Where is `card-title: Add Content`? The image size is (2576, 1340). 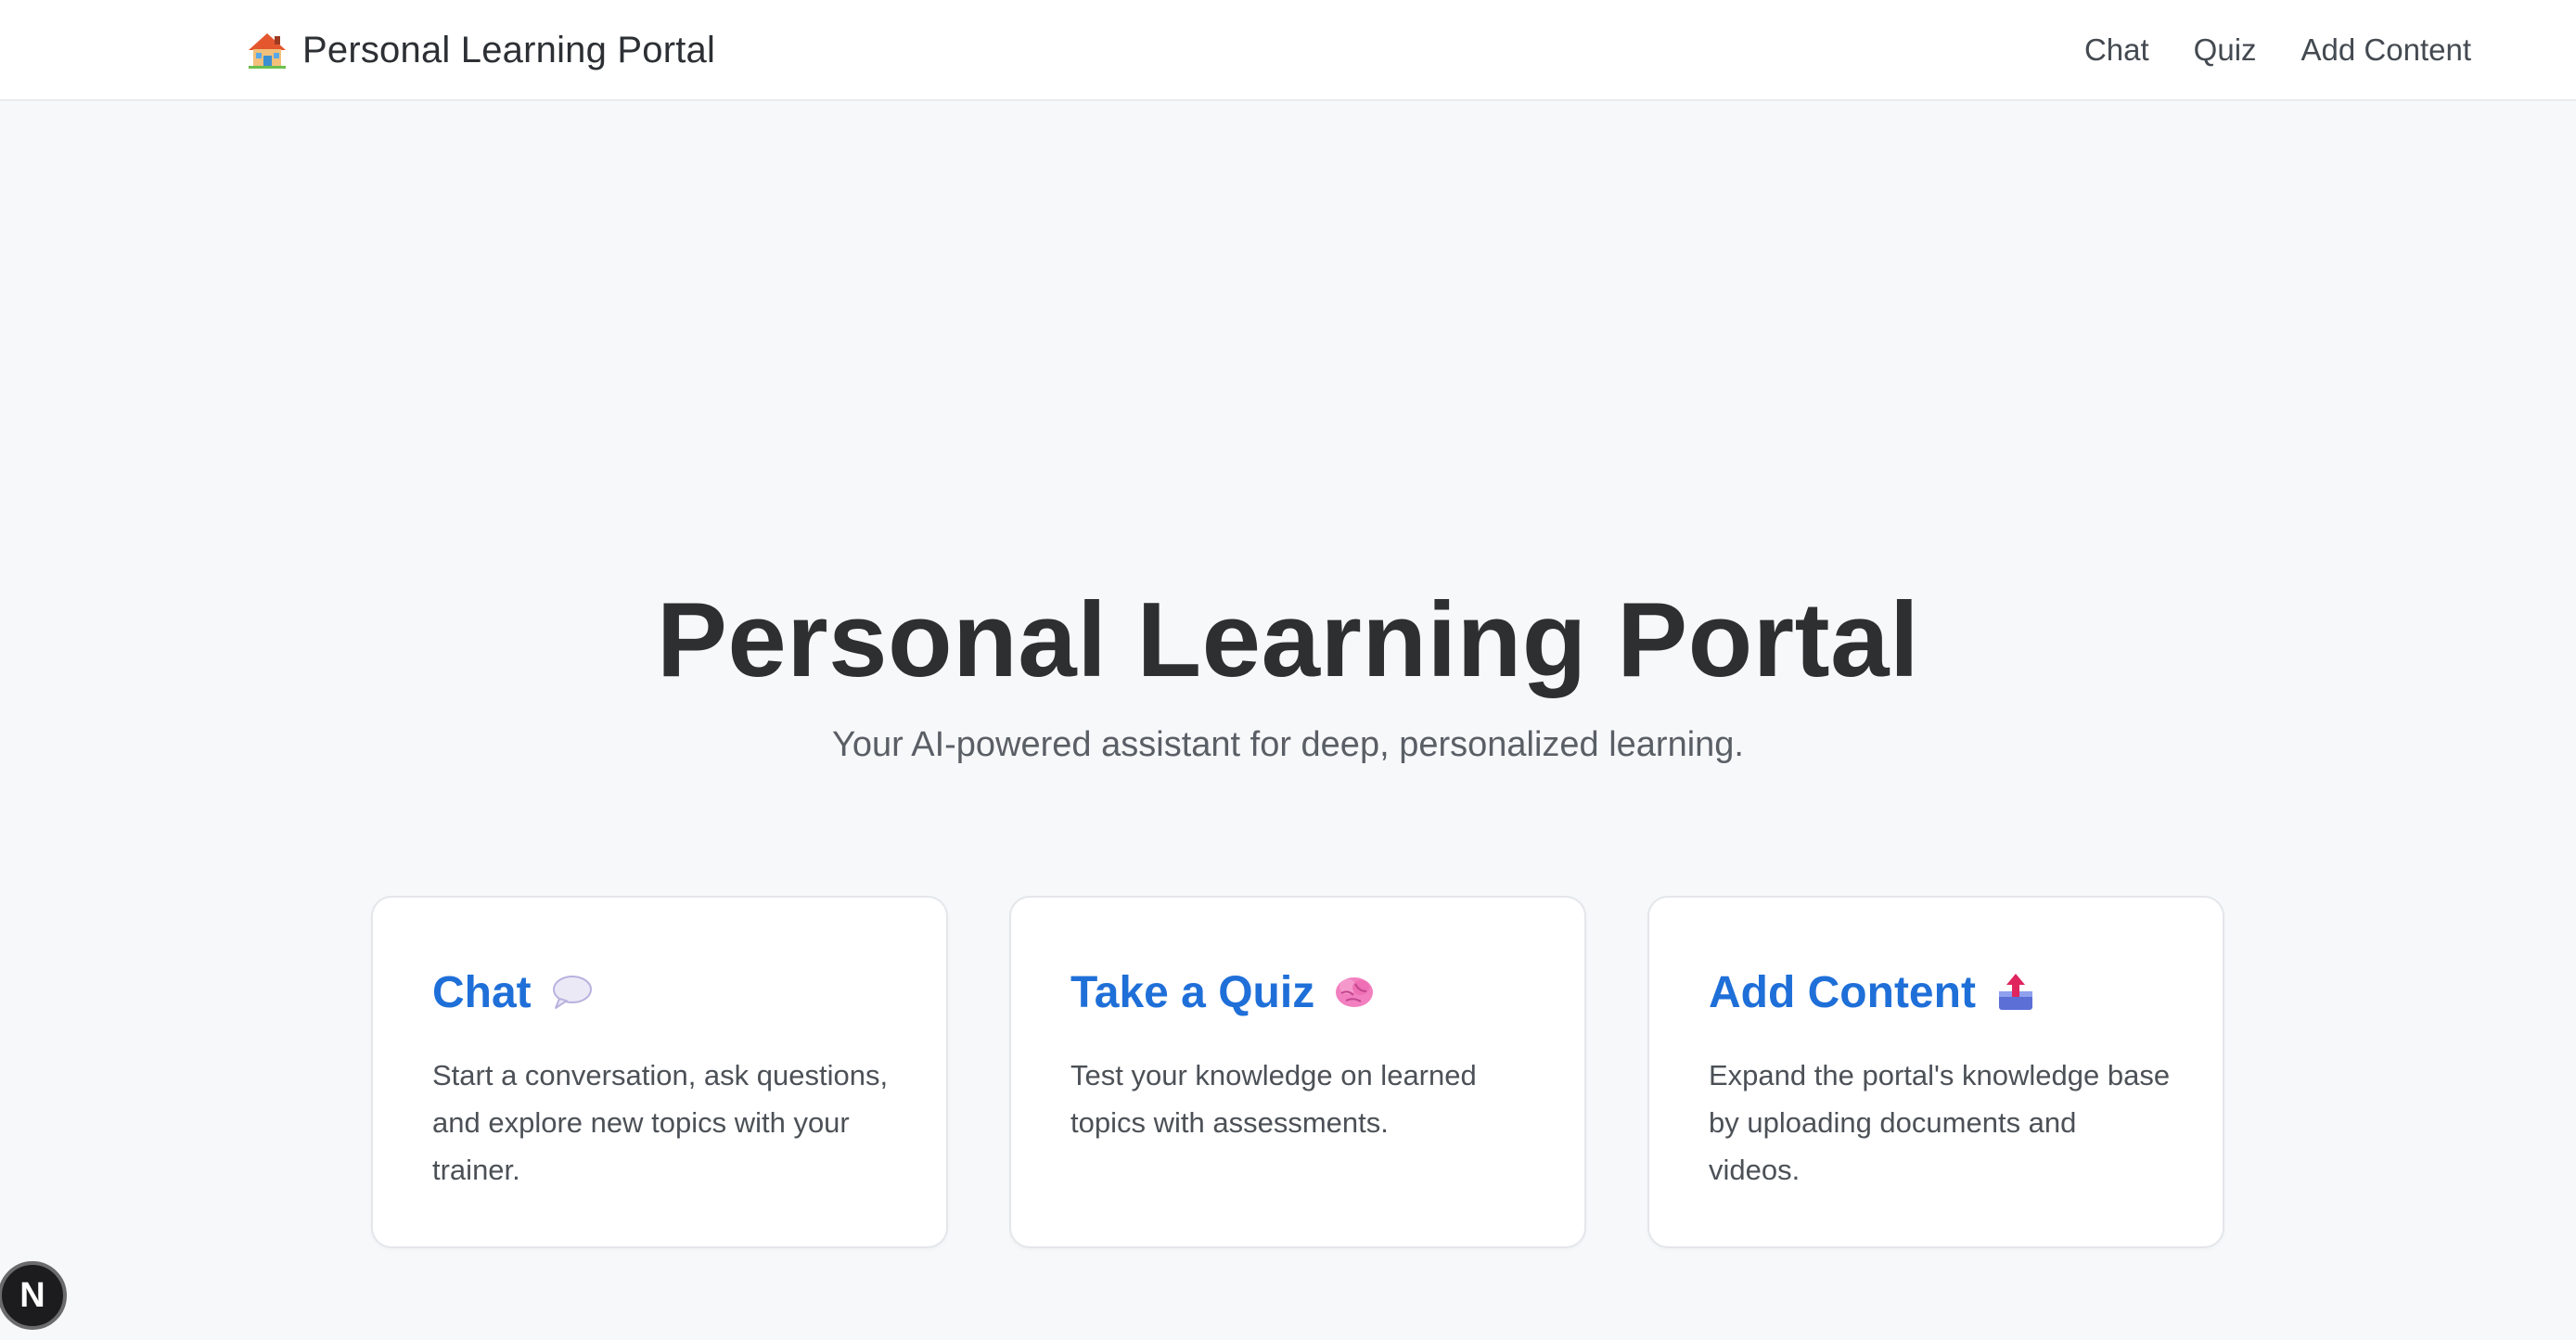 card-title: Add Content is located at coordinates (1842, 992).